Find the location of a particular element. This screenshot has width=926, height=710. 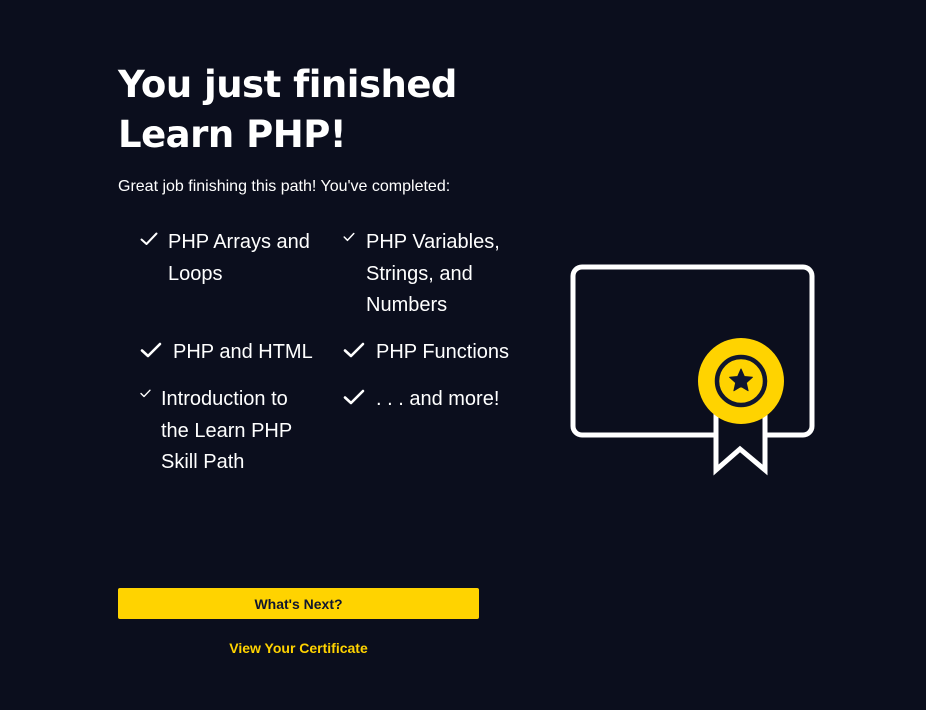

course-label: PHP Variables, Strings, and Numbers is located at coordinates (433, 273).